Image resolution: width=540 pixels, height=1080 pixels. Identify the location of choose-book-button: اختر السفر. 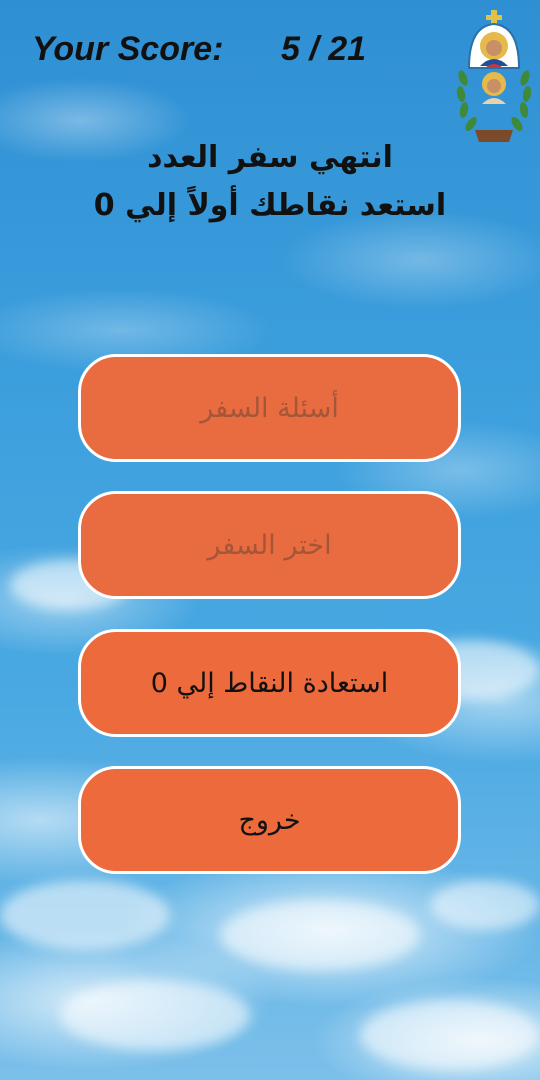
(269, 545).